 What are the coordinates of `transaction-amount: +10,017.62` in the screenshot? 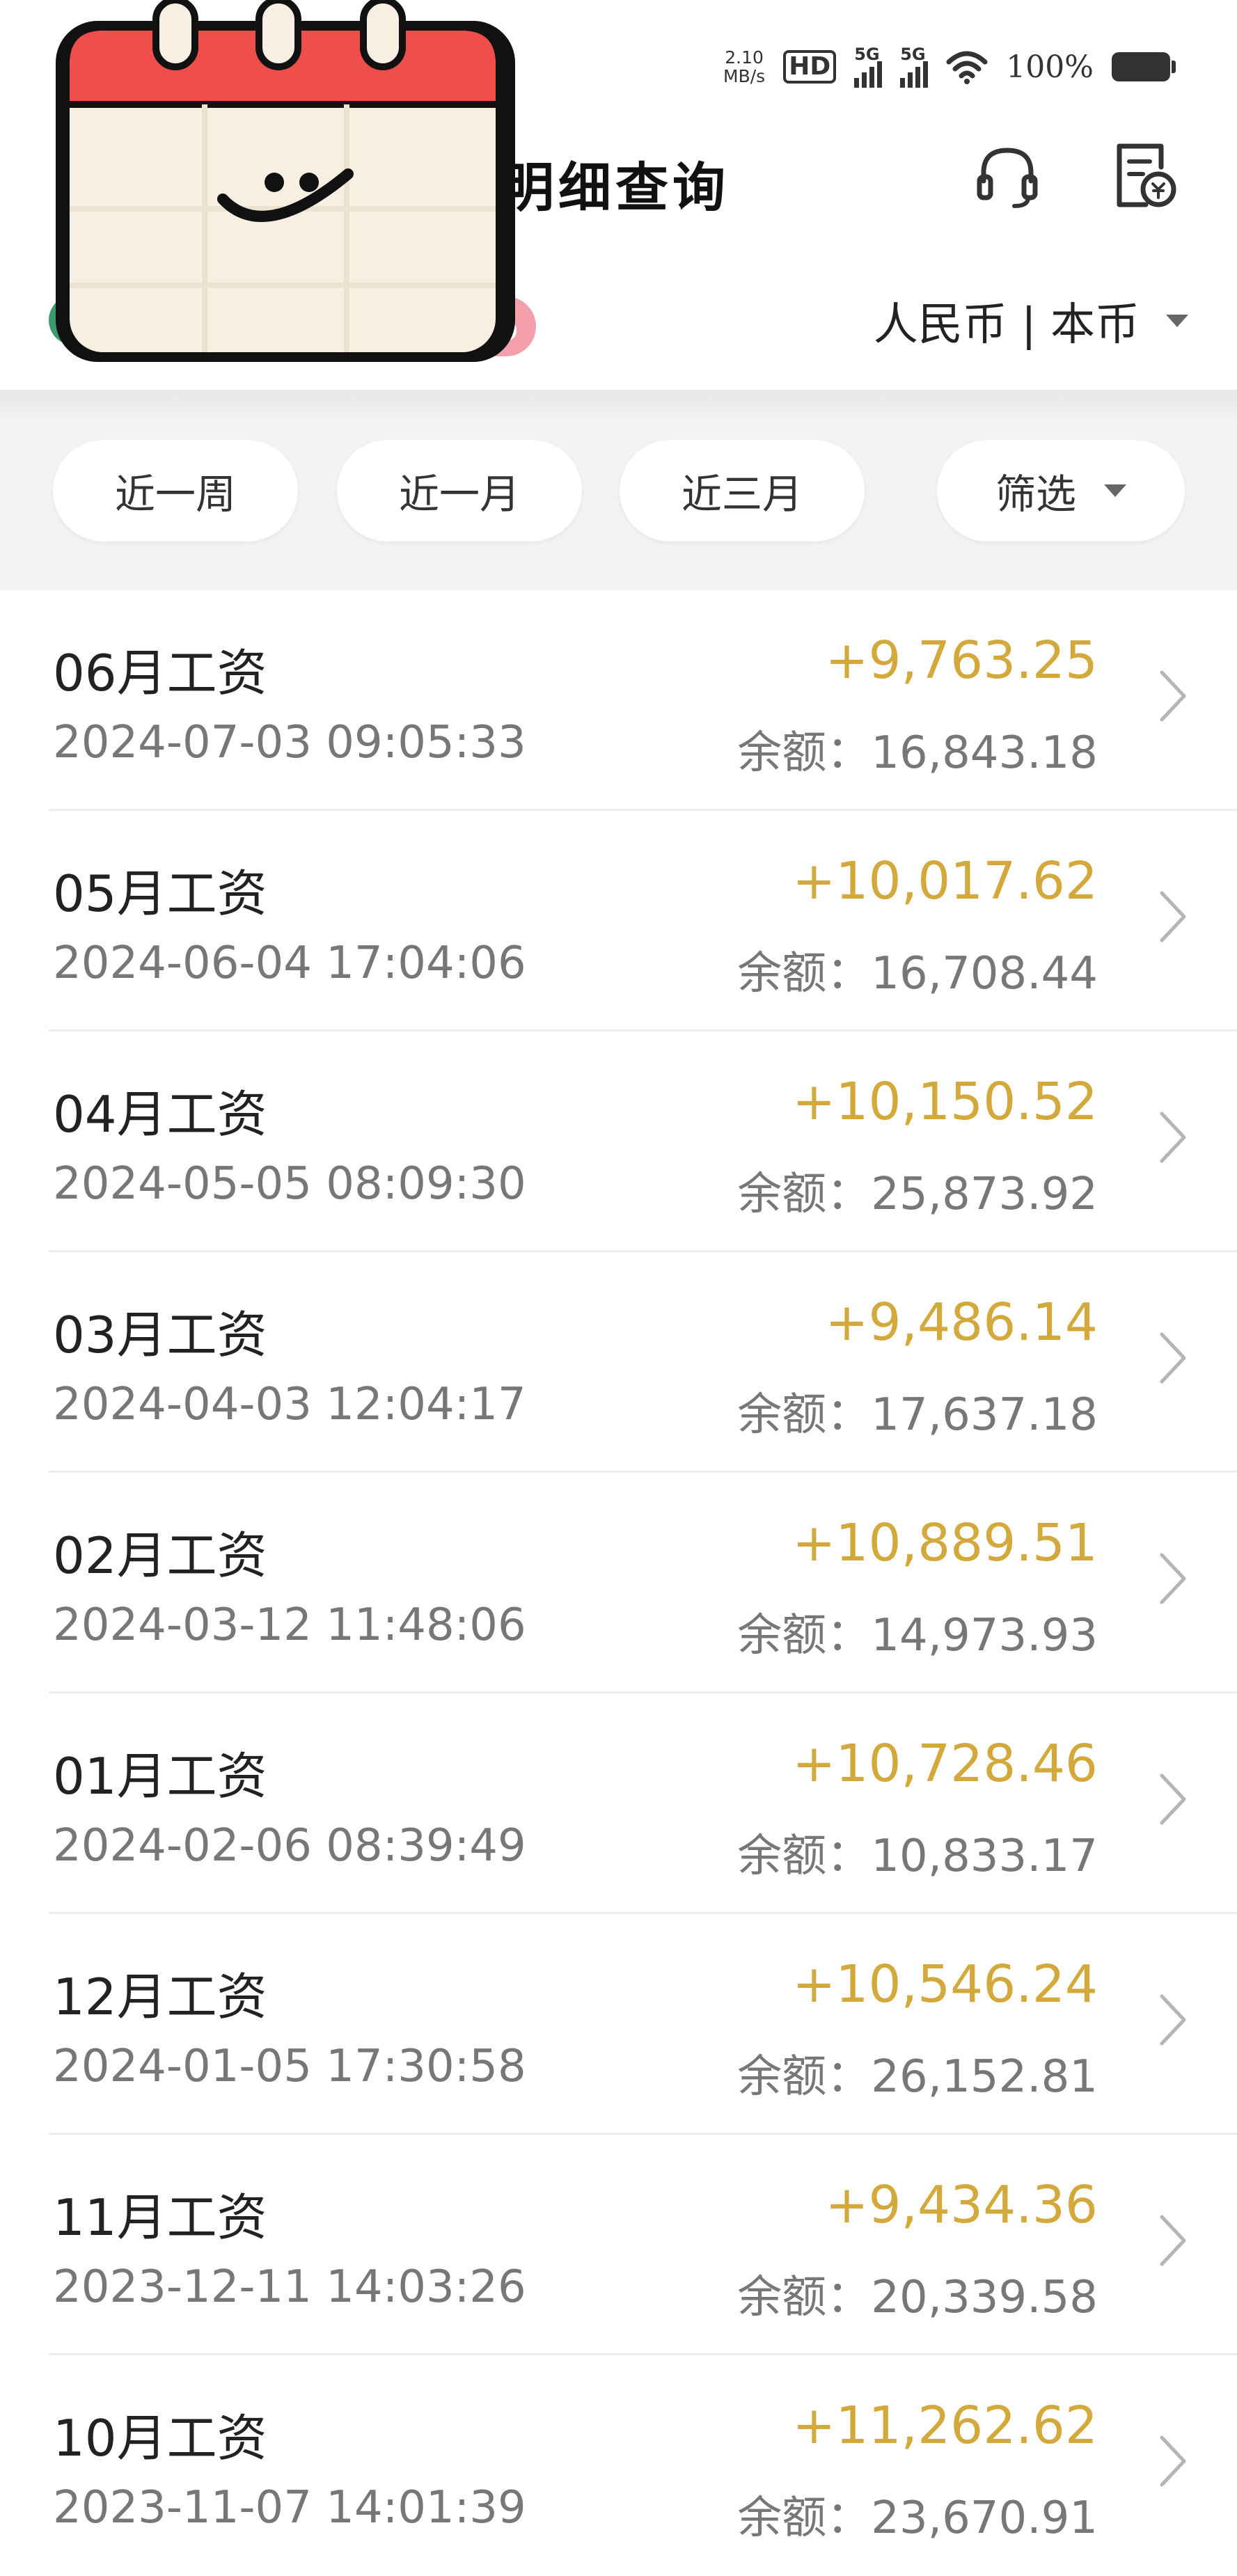 It's located at (945, 881).